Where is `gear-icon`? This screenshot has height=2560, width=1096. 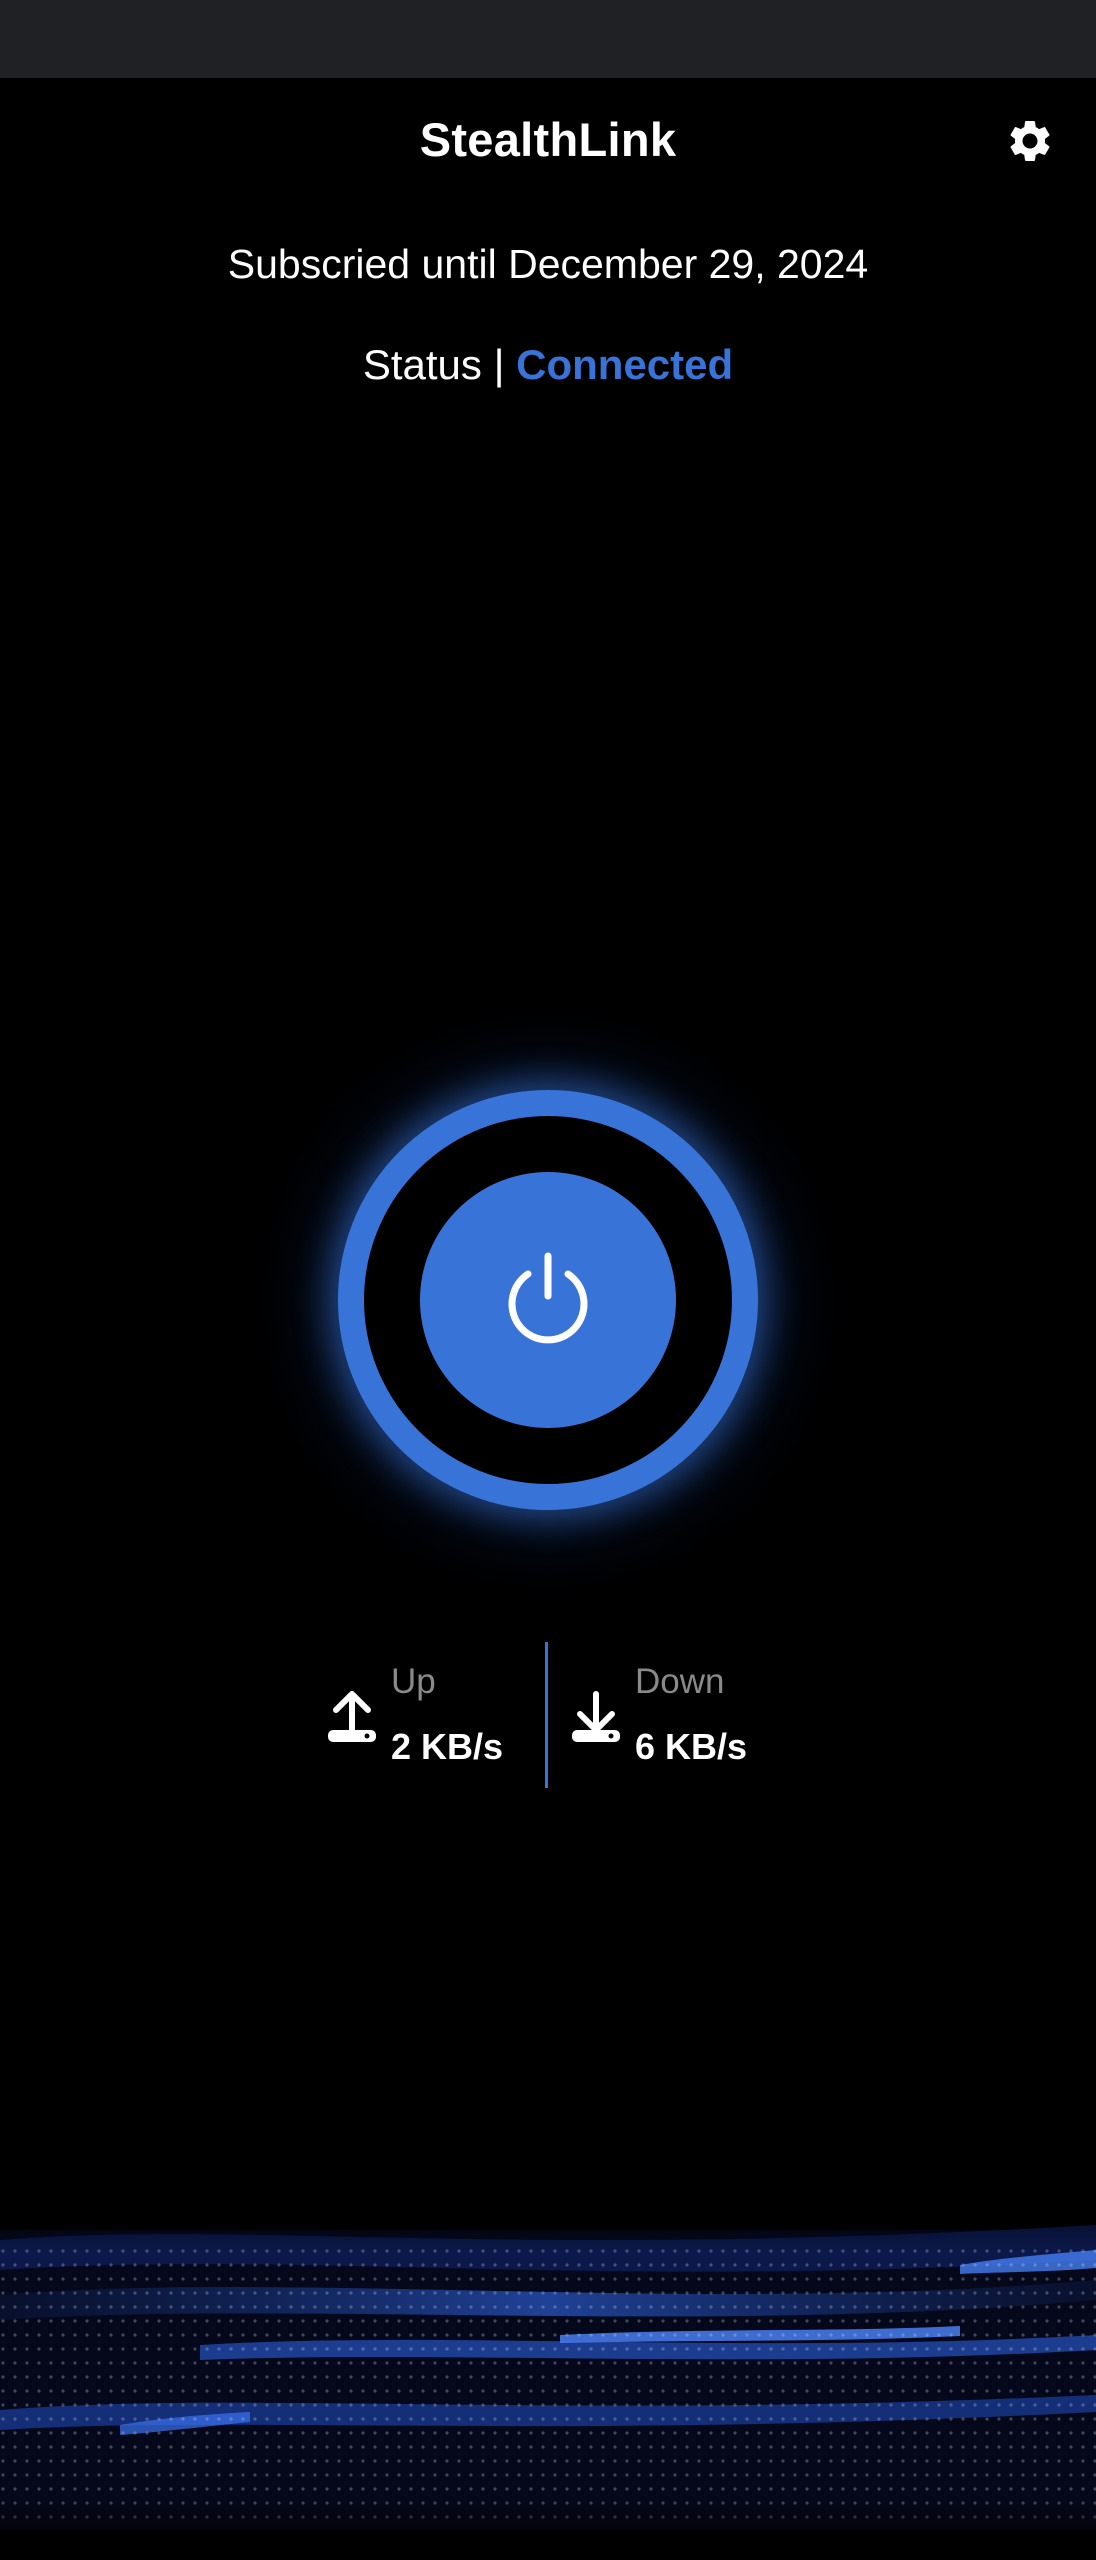
gear-icon is located at coordinates (1030, 140).